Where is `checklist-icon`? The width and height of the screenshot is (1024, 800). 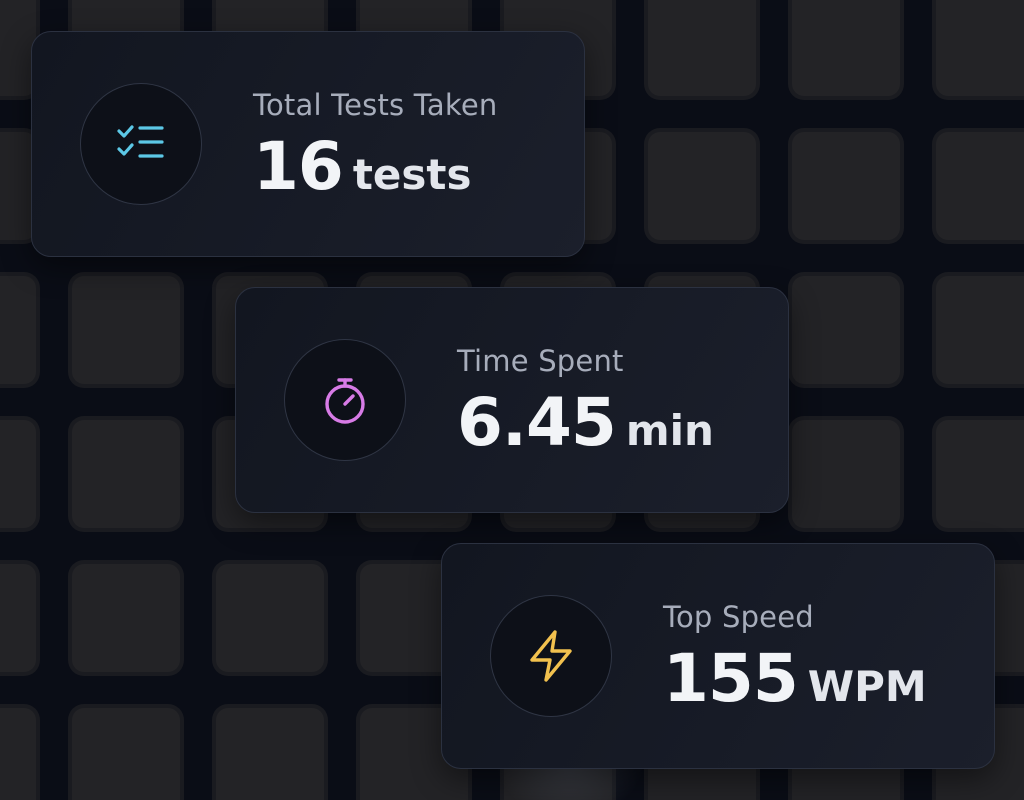 checklist-icon is located at coordinates (140, 141).